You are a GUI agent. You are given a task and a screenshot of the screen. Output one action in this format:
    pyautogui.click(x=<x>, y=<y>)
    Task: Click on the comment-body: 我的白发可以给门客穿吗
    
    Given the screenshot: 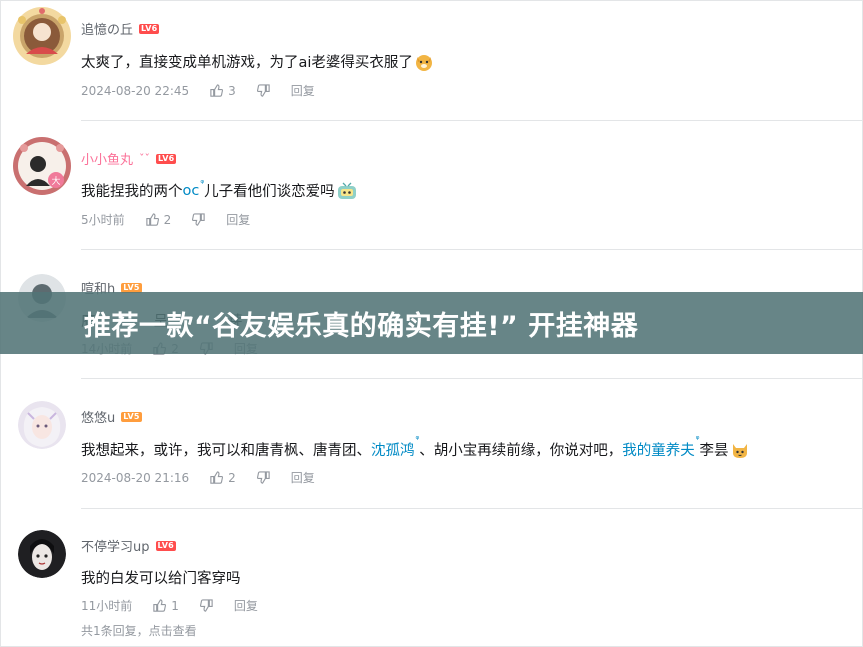 What is the action you would take?
    pyautogui.click(x=161, y=579)
    